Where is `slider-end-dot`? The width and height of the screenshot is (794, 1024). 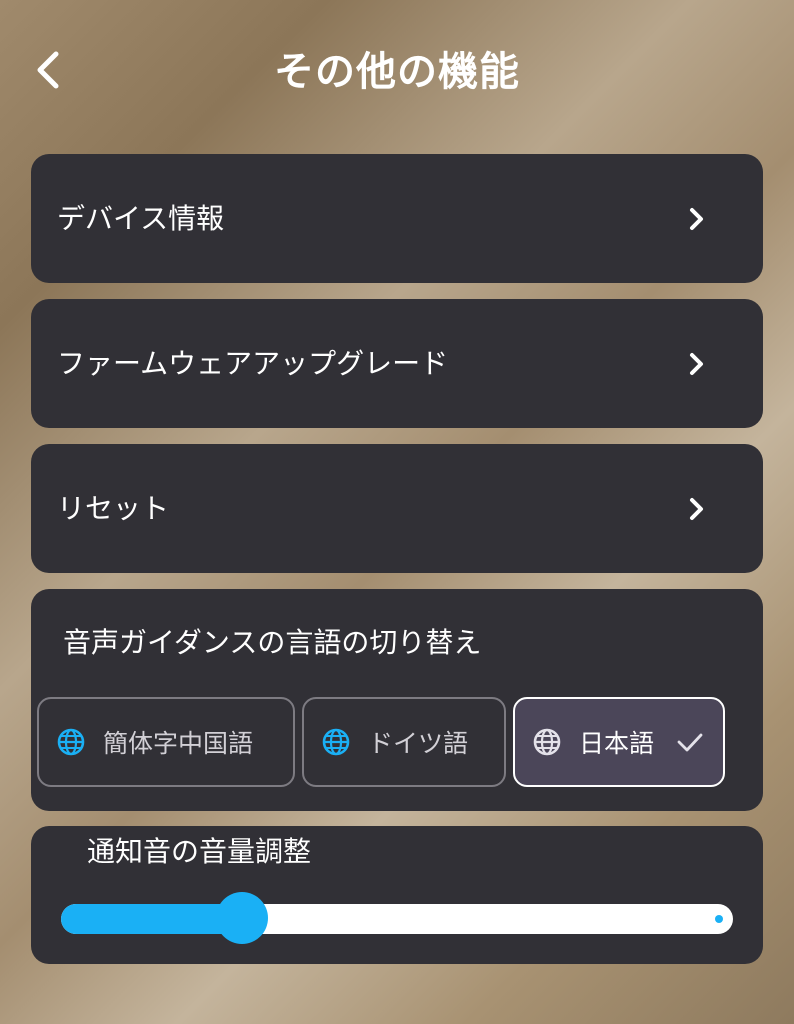 slider-end-dot is located at coordinates (719, 919).